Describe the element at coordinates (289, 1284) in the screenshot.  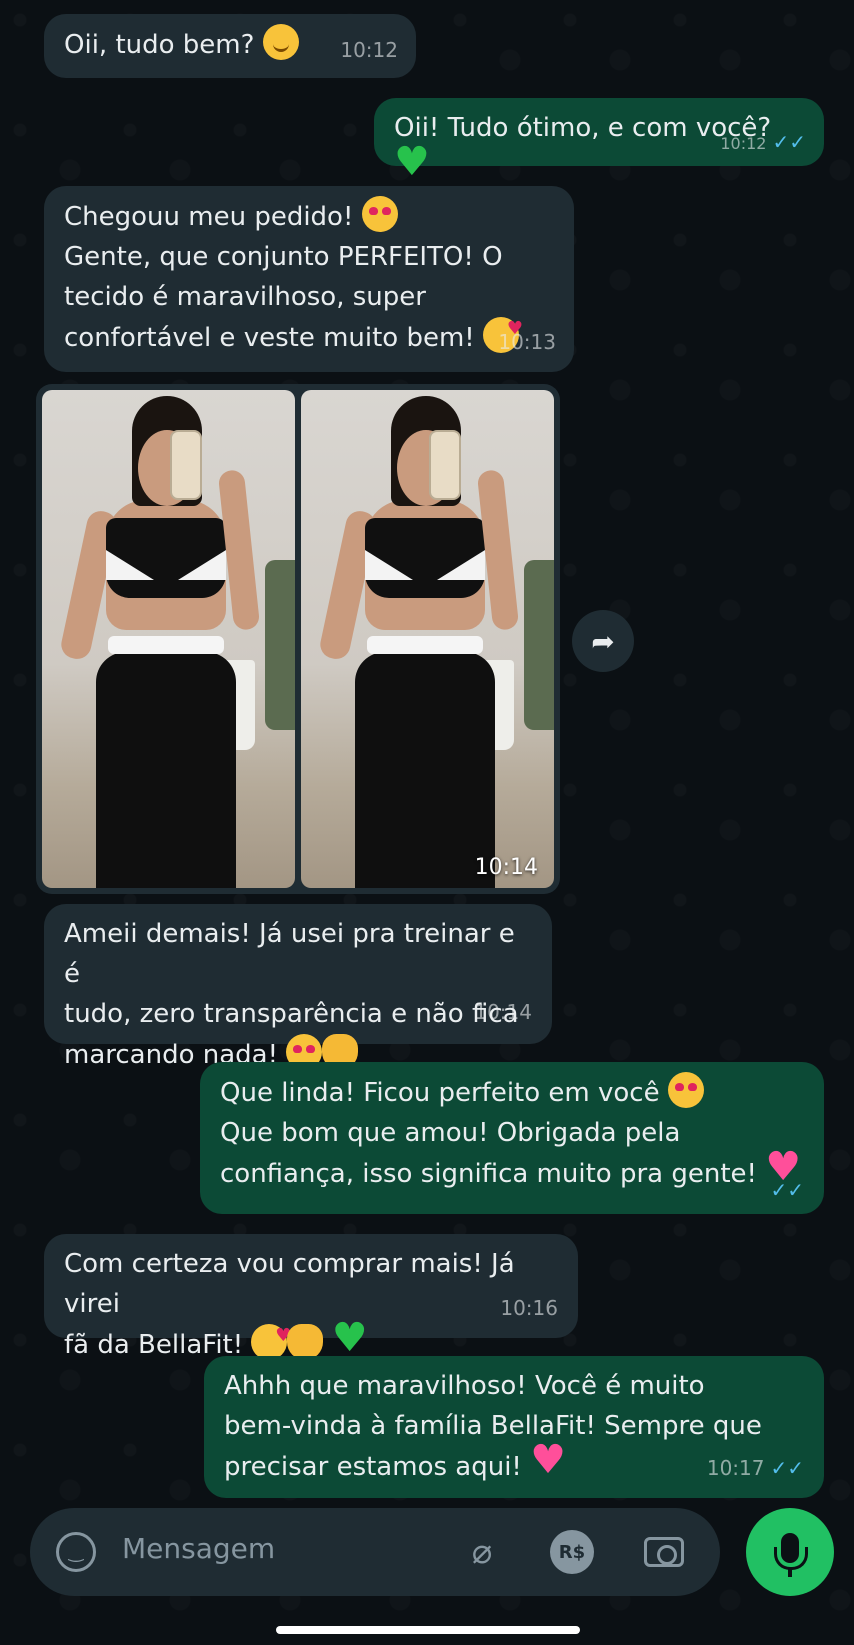
I see `message-line: Com certeza vou comprar mais! Já virei` at that location.